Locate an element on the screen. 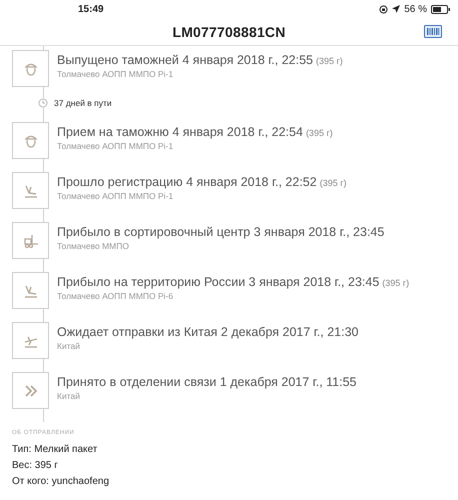 The width and height of the screenshot is (458, 500). event-title: Выпущено таможней 4 января 2018 г., 22:55 (395 г) is located at coordinates (200, 60).